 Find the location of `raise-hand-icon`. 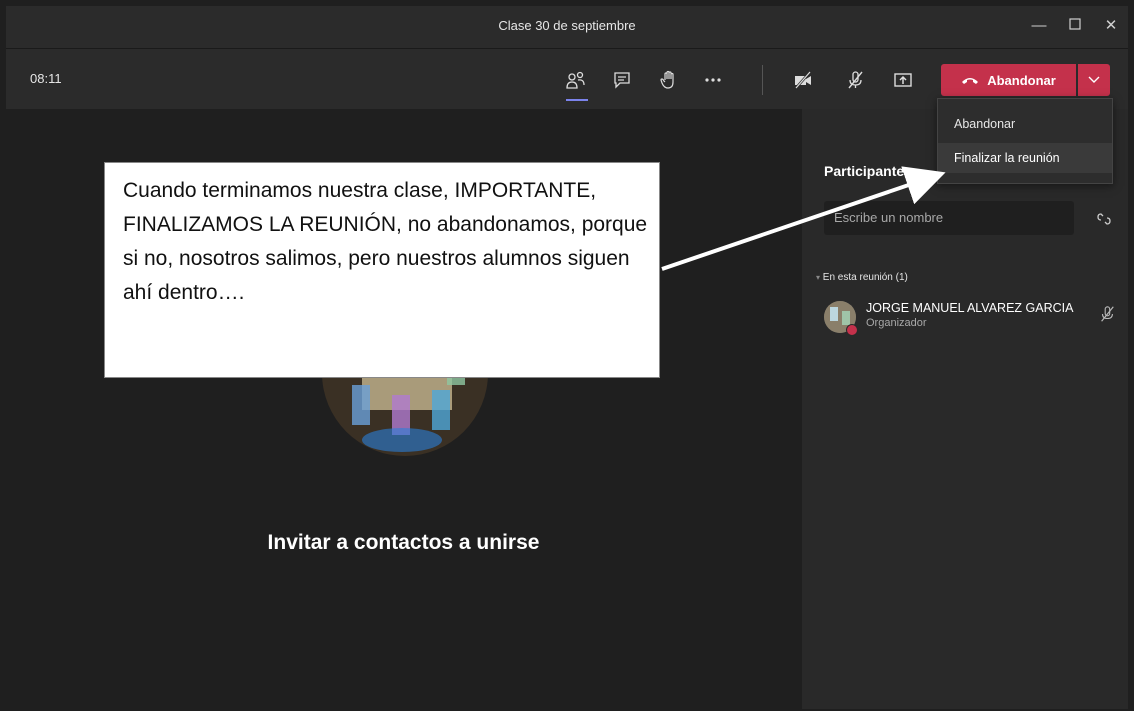

raise-hand-icon is located at coordinates (669, 80).